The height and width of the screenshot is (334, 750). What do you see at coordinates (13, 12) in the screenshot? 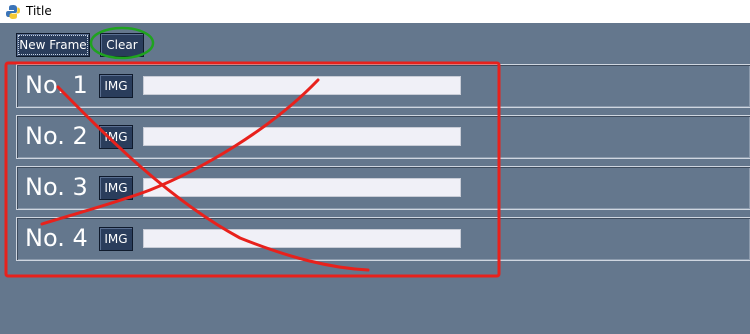
I see `python-icon` at bounding box center [13, 12].